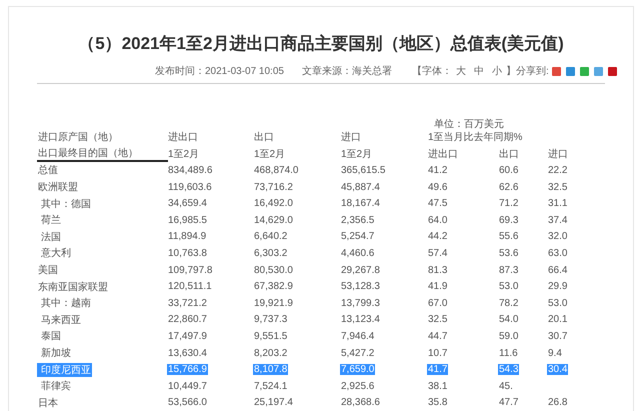 Image resolution: width=641 pixels, height=411 pixels. What do you see at coordinates (363, 170) in the screenshot?
I see `table-cell: 365,615.5` at bounding box center [363, 170].